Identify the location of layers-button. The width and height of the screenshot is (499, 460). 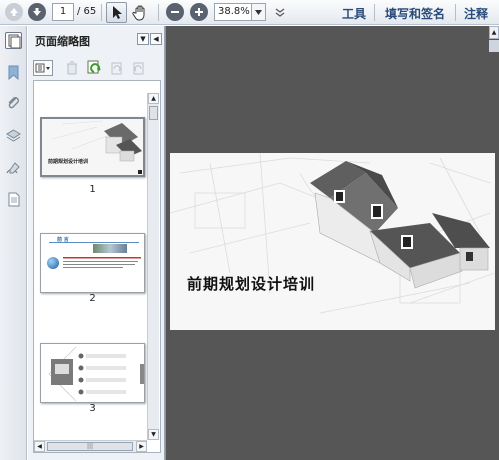
(13, 135).